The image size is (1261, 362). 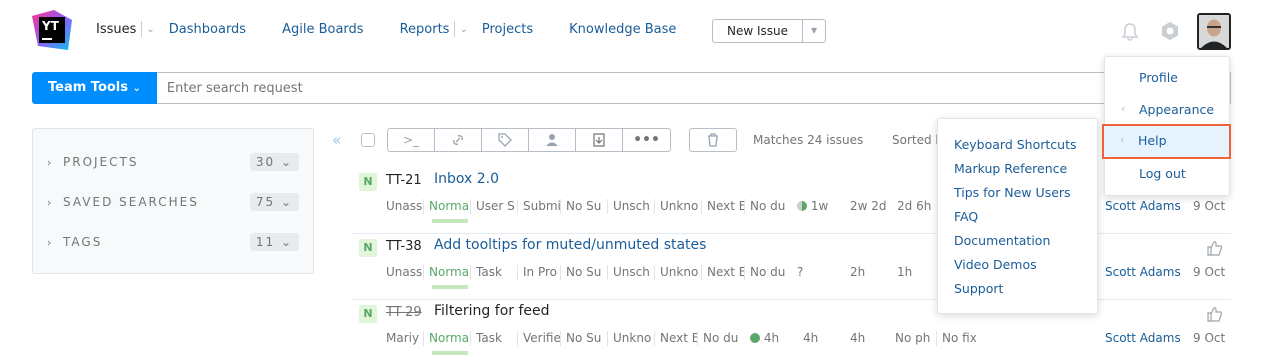 What do you see at coordinates (552, 140) in the screenshot?
I see `assignee-icon` at bounding box center [552, 140].